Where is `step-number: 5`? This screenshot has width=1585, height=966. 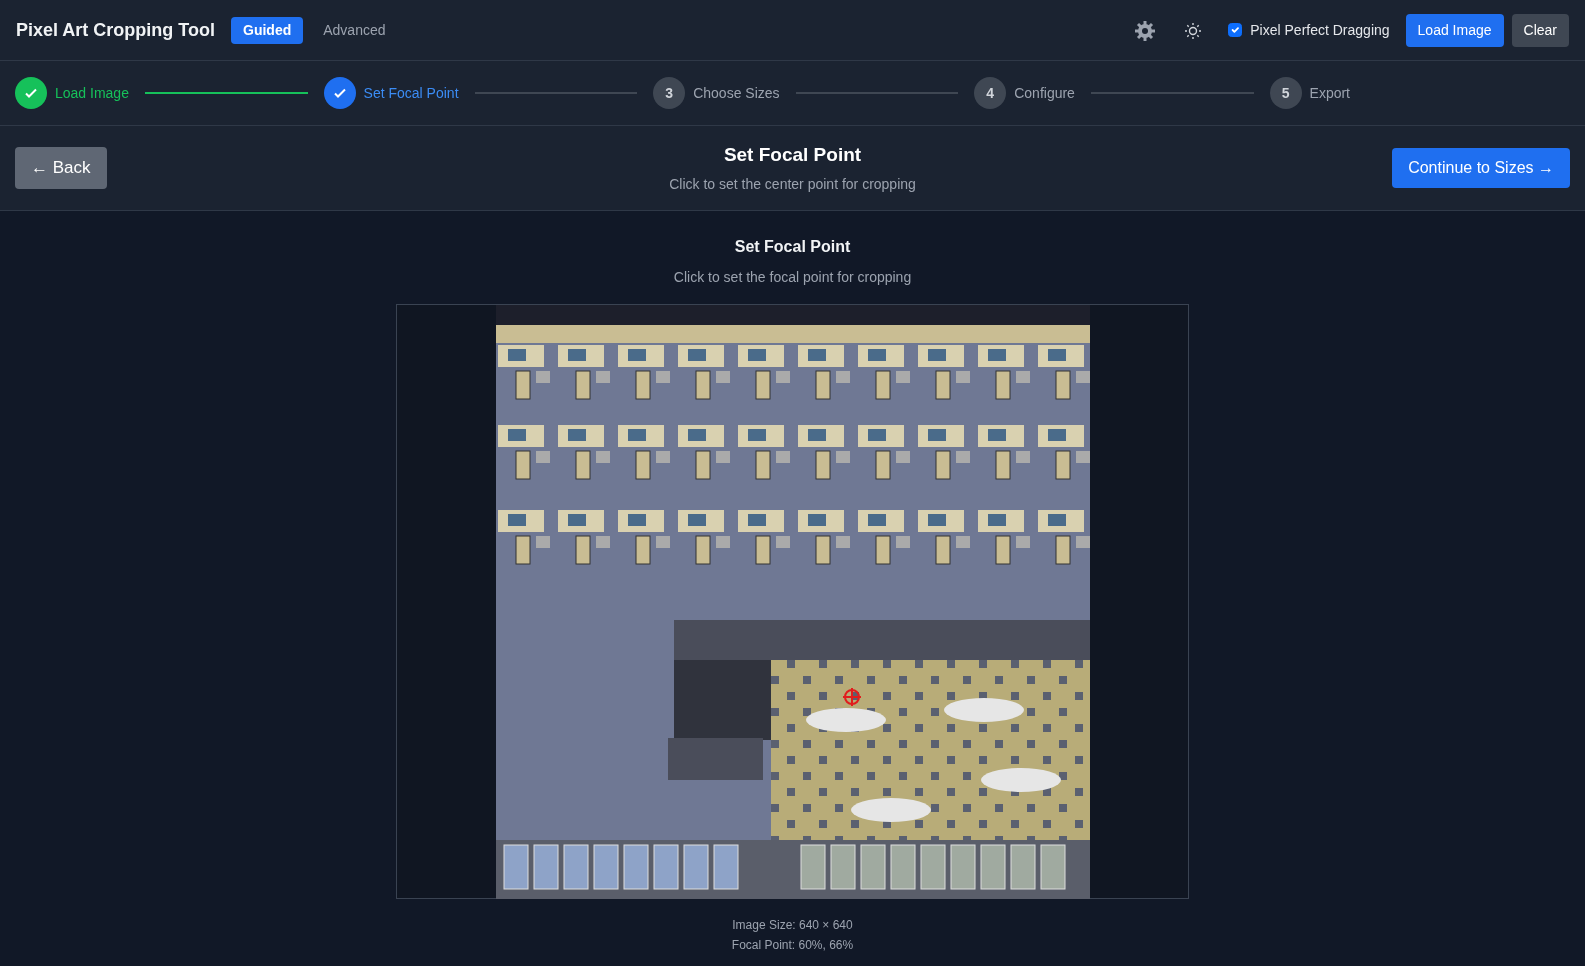 step-number: 5 is located at coordinates (1285, 93).